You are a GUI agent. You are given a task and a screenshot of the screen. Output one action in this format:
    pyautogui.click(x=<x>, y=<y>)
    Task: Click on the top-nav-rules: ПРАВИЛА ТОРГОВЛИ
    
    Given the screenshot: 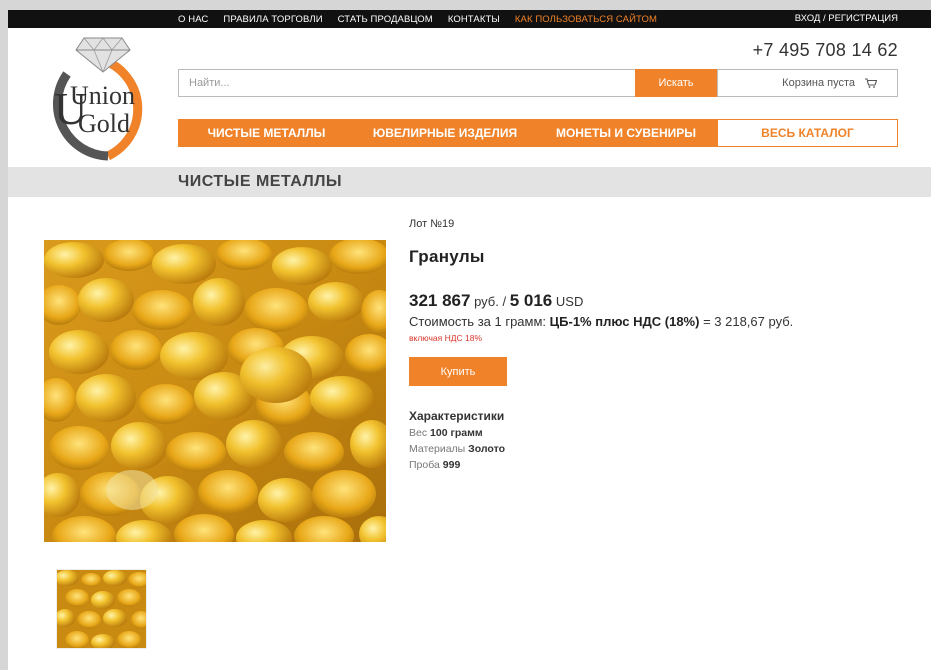 What is the action you would take?
    pyautogui.click(x=272, y=19)
    